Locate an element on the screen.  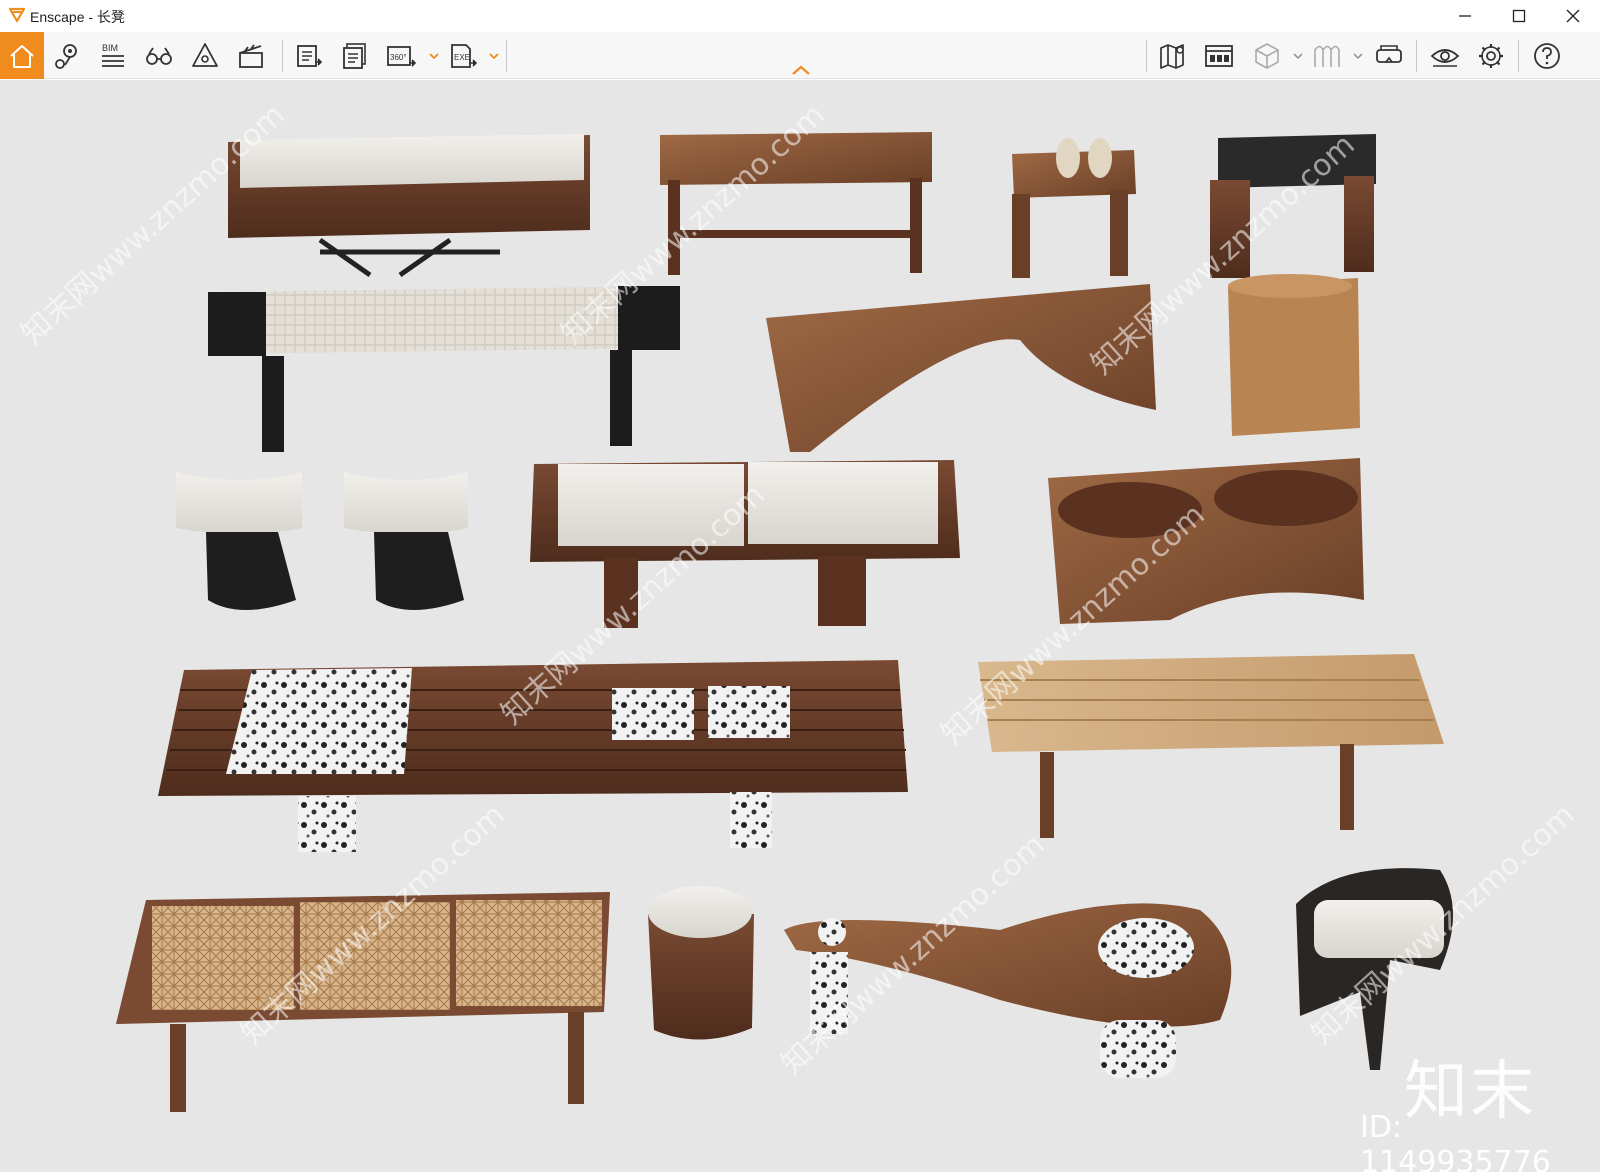
bench-rope-woven is located at coordinates (1211, 746).